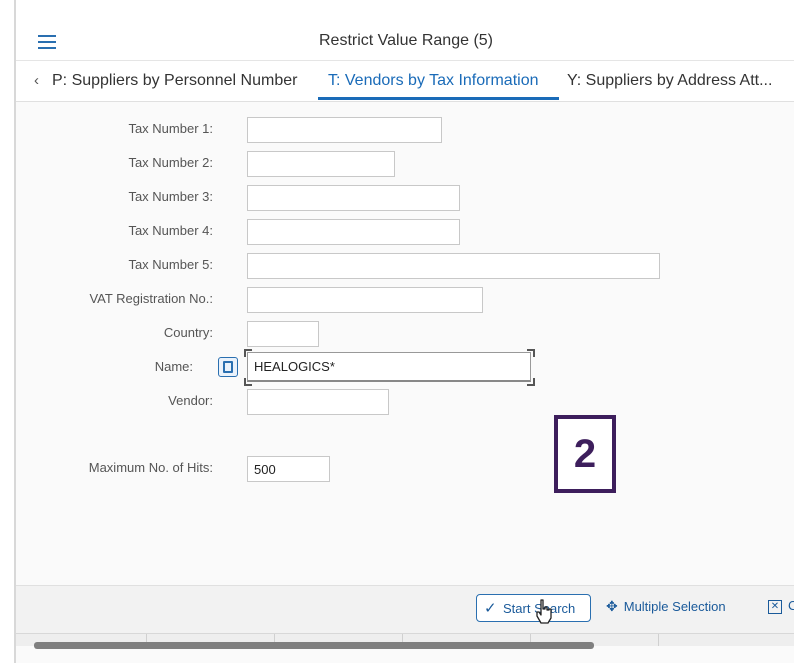 This screenshot has width=794, height=663. What do you see at coordinates (612, 606) in the screenshot?
I see `multiple-selection-icon: ✥` at bounding box center [612, 606].